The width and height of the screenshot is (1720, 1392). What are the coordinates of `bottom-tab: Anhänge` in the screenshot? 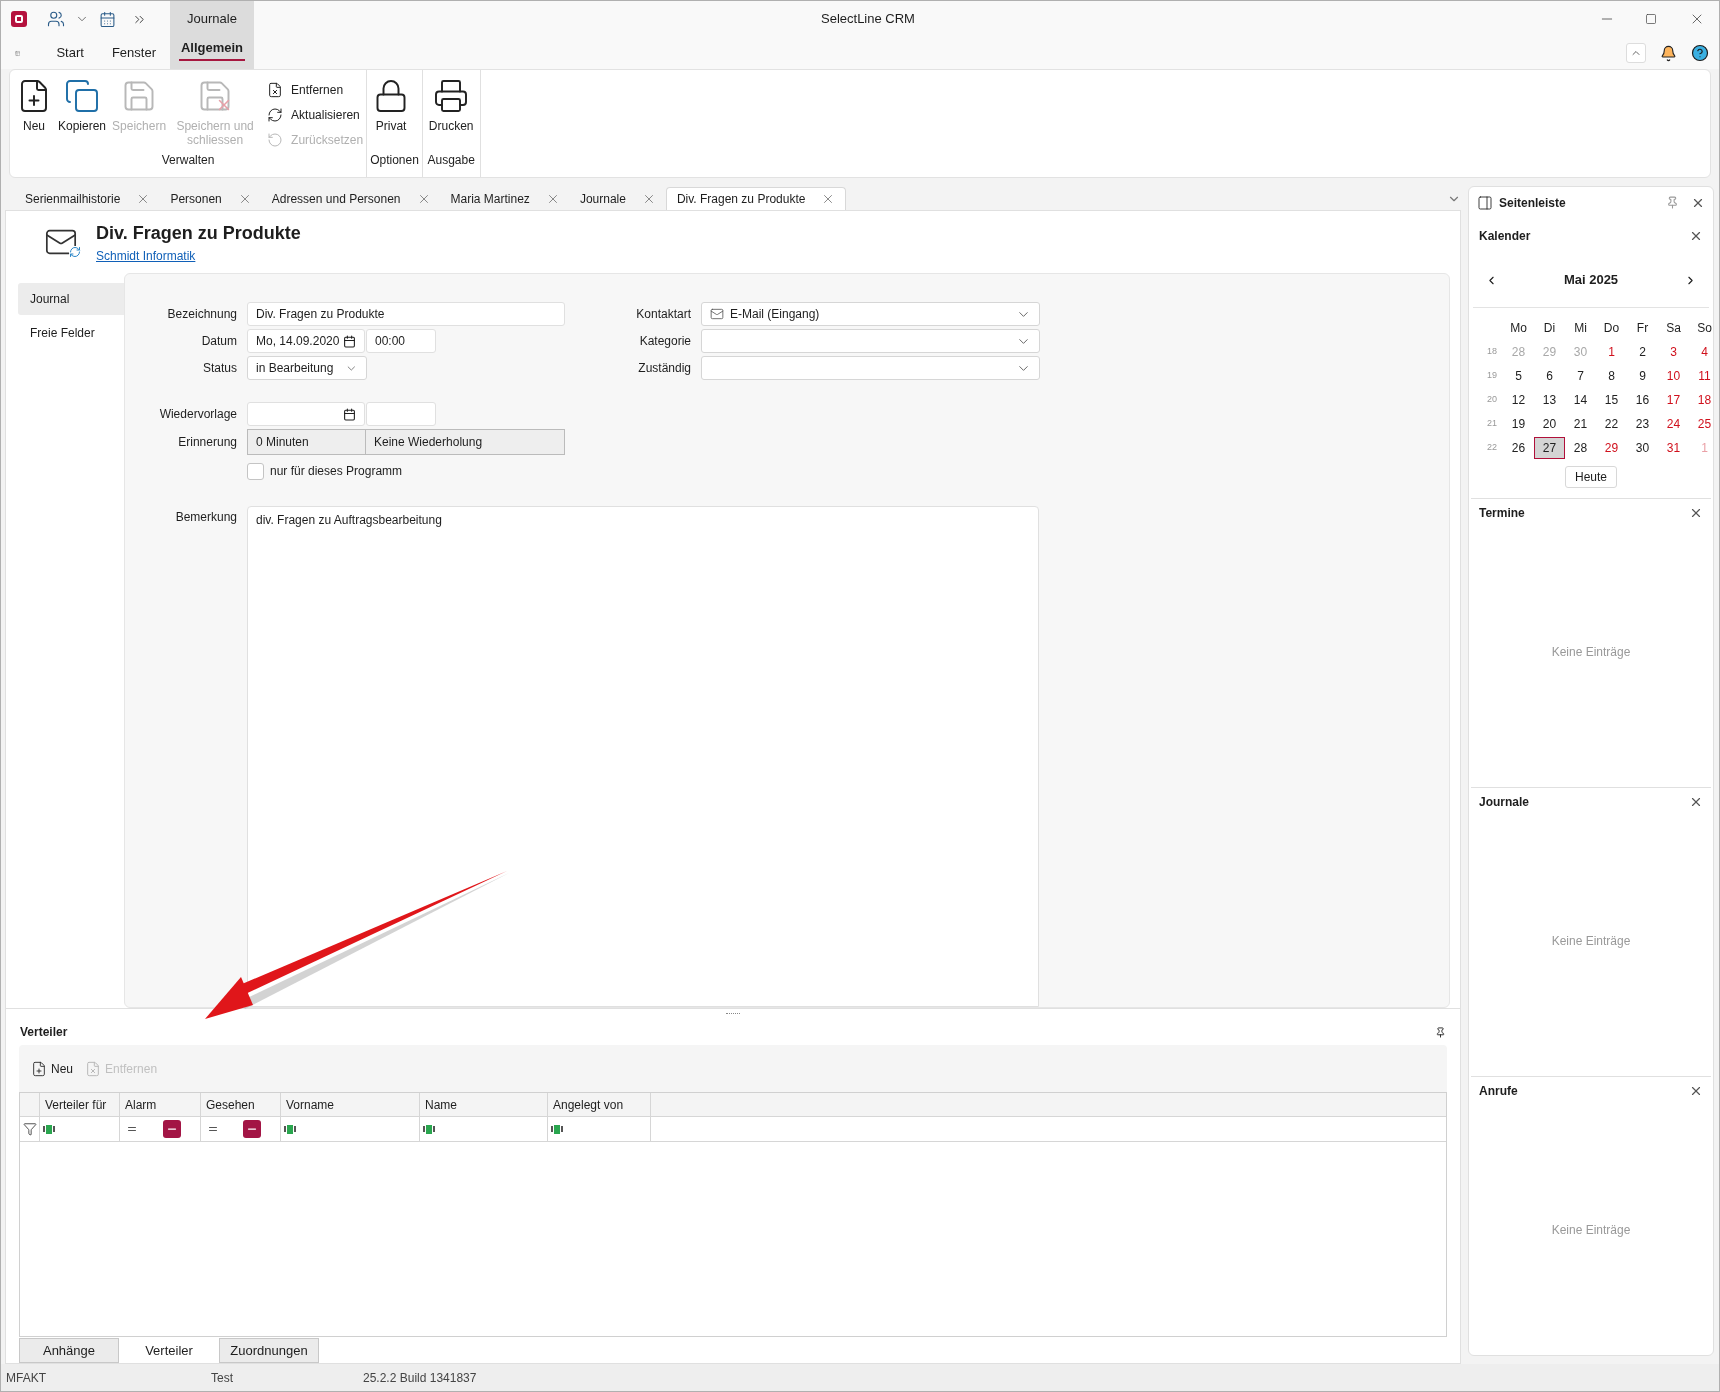 It's located at (69, 1350).